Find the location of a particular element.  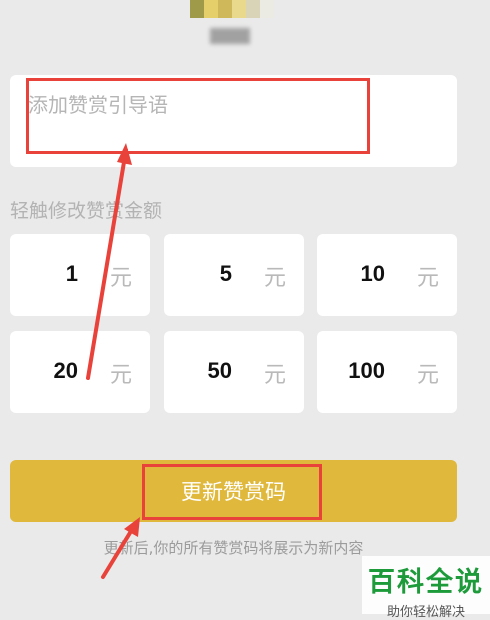

amount-option-50: 50 元 is located at coordinates (234, 372).